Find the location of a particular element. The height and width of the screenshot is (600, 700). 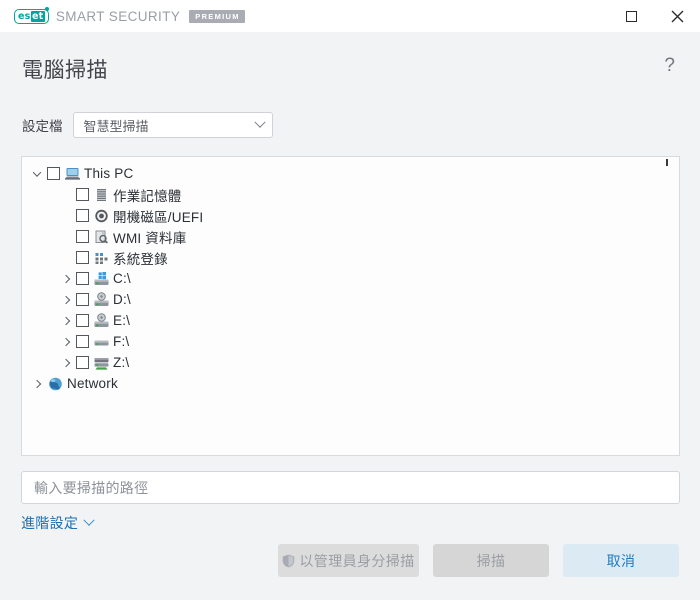

tree-node: E:\ is located at coordinates (350, 320).